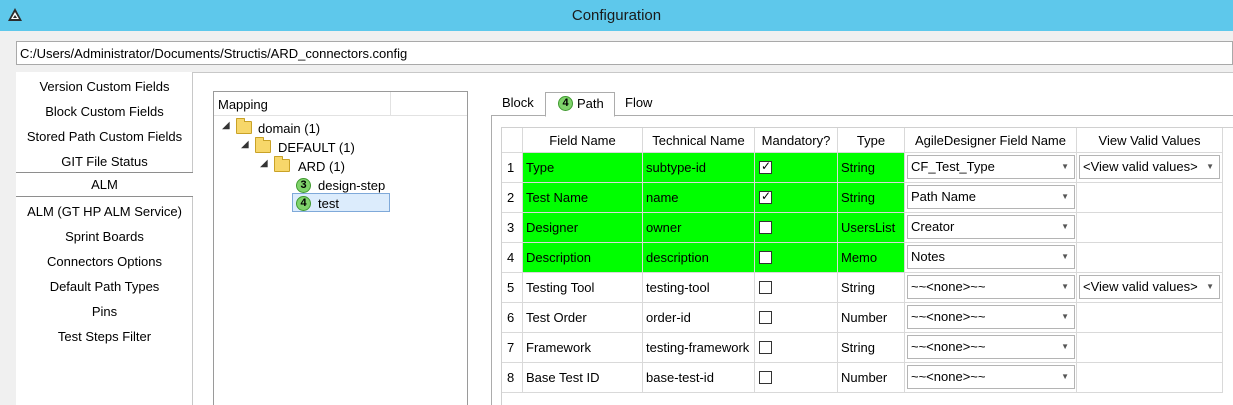 The image size is (1233, 405). What do you see at coordinates (699, 168) in the screenshot?
I see `technical-name-cell: subtype-id` at bounding box center [699, 168].